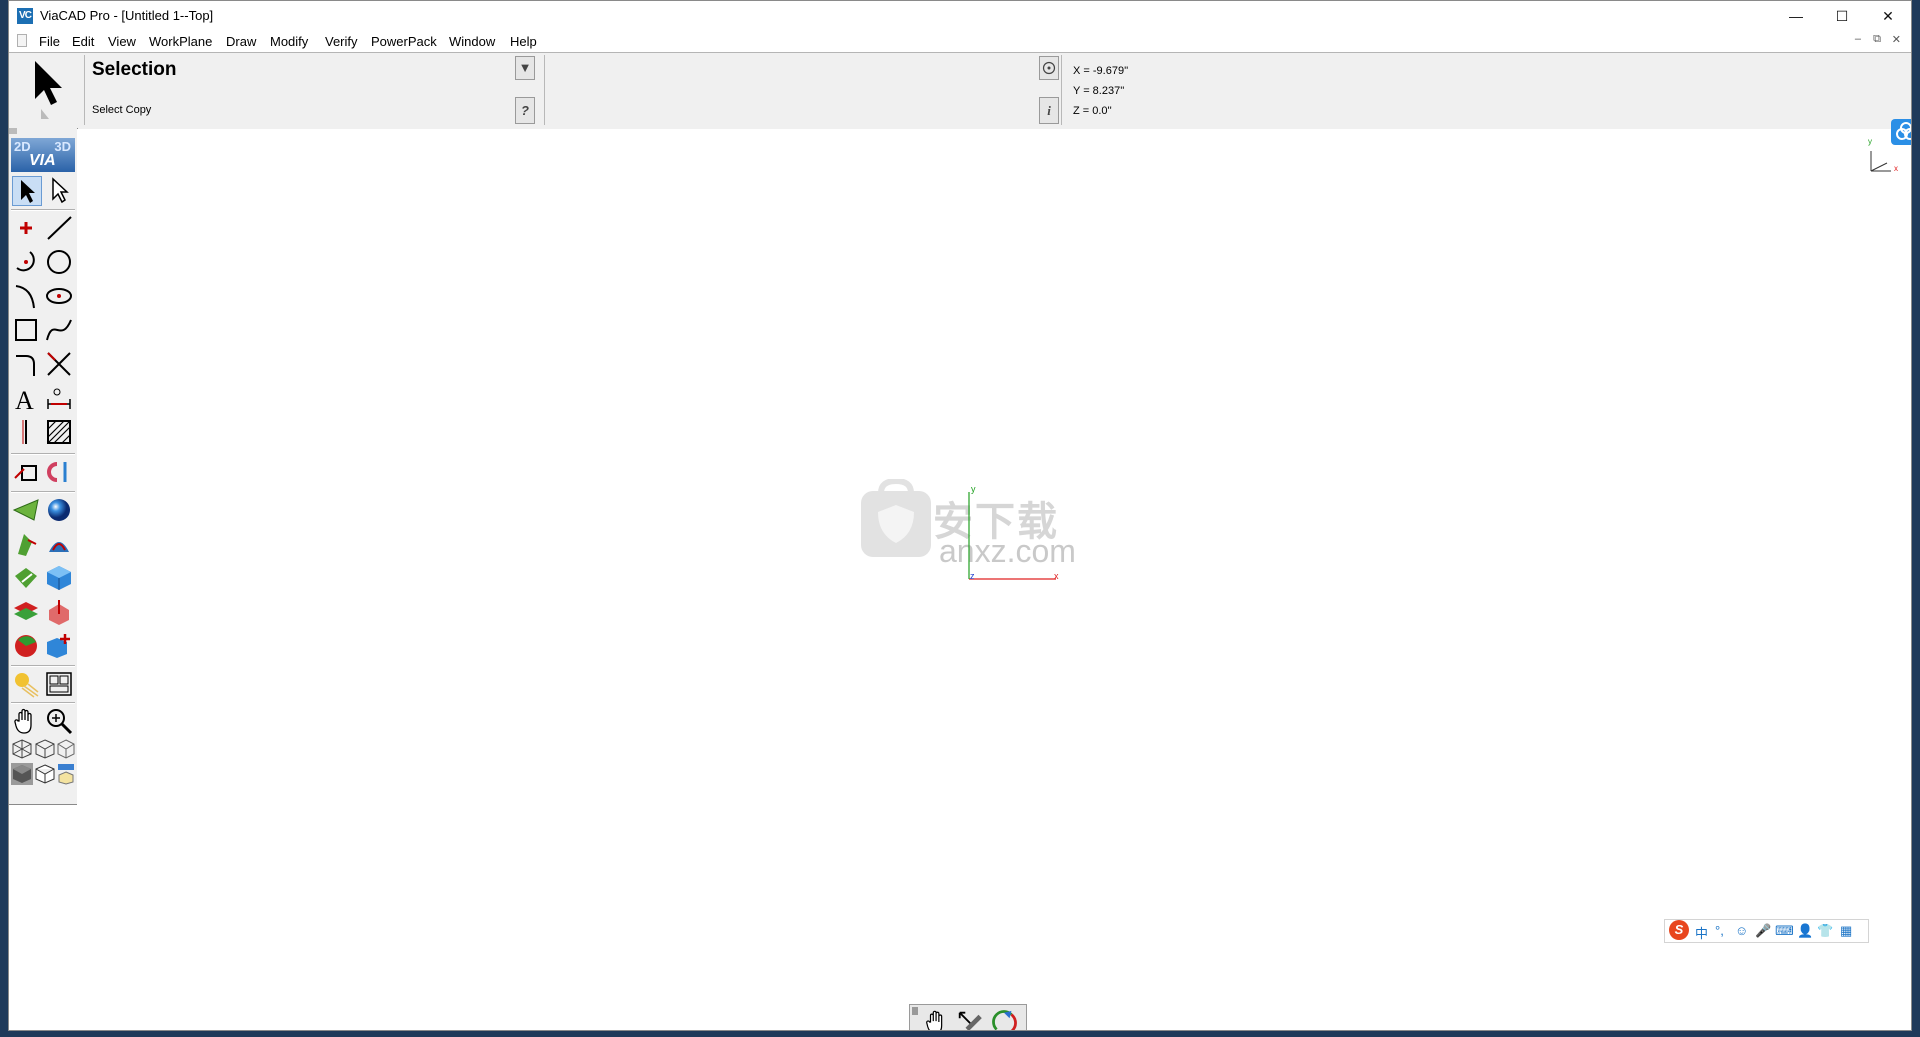 This screenshot has width=1920, height=1037. I want to click on blend-tool, so click(27, 647).